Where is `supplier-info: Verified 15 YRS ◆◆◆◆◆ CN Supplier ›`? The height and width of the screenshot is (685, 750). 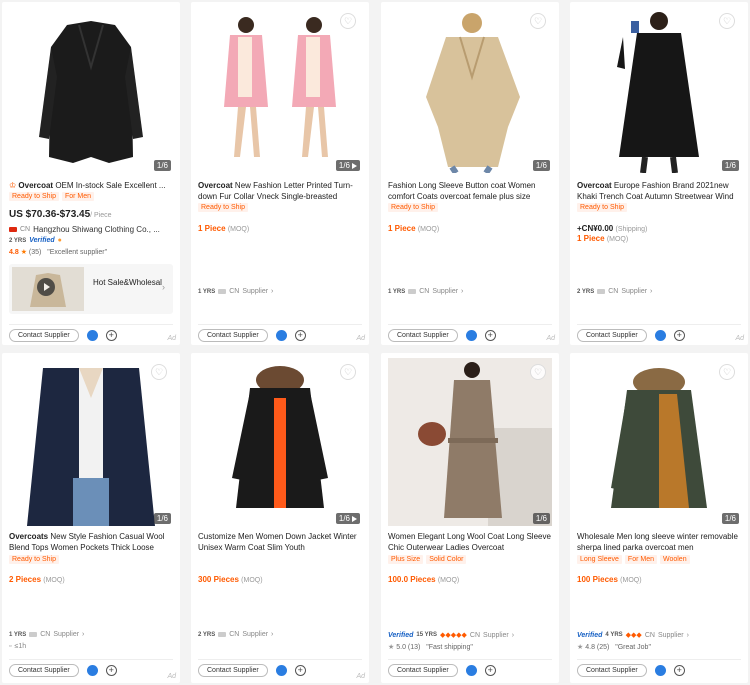 supplier-info: Verified 15 YRS ◆◆◆◆◆ CN Supplier › is located at coordinates (451, 635).